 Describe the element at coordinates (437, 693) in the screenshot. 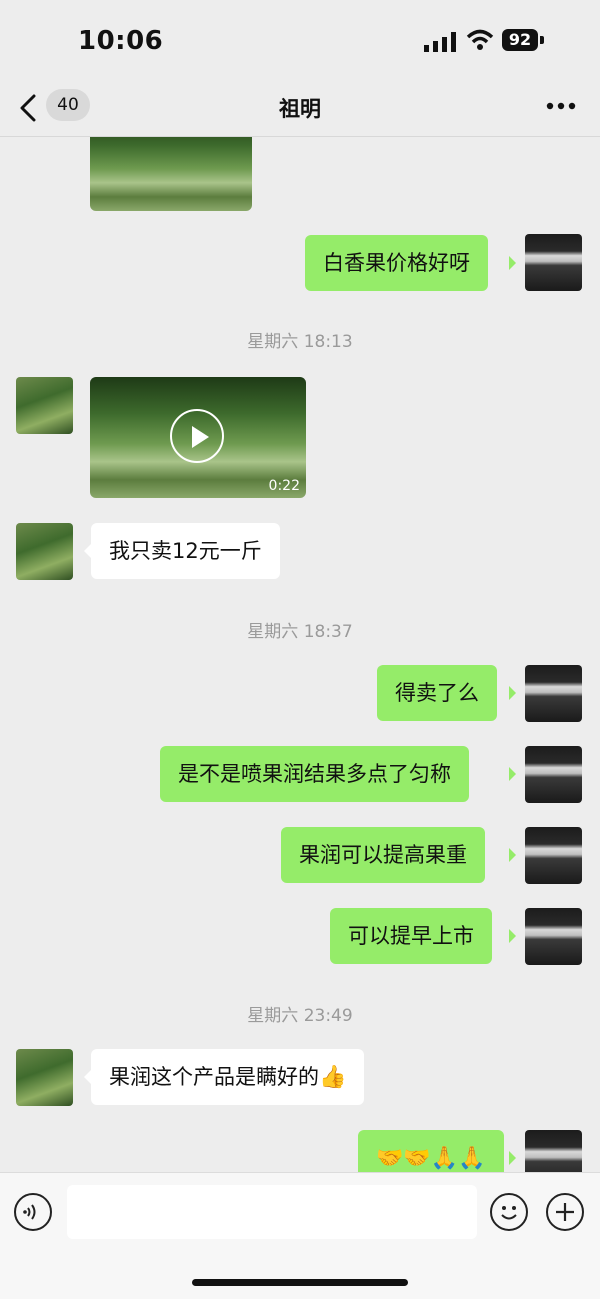

I see `message-bubble-outgoing: 得卖了么` at that location.